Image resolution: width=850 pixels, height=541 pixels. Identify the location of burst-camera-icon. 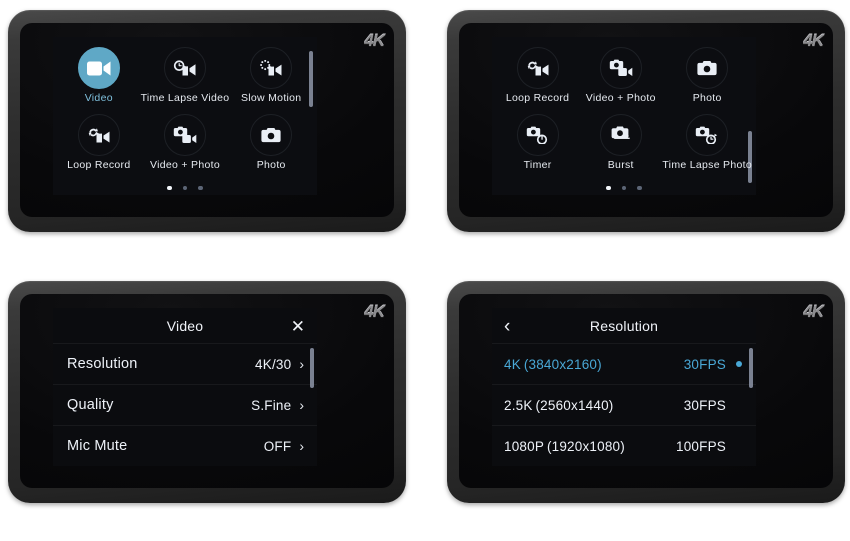
(621, 135).